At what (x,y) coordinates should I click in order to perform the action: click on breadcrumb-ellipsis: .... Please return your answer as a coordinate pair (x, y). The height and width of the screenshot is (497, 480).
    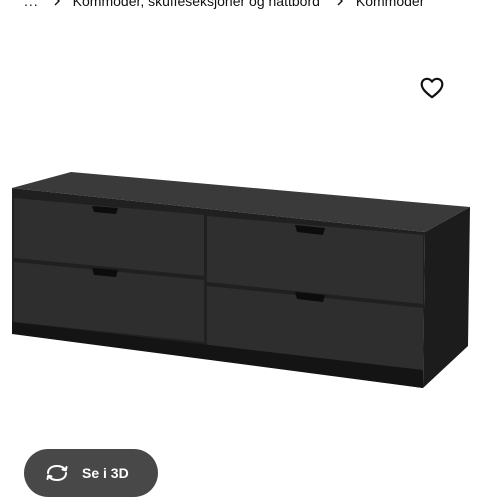
    Looking at the image, I should click on (31, 4).